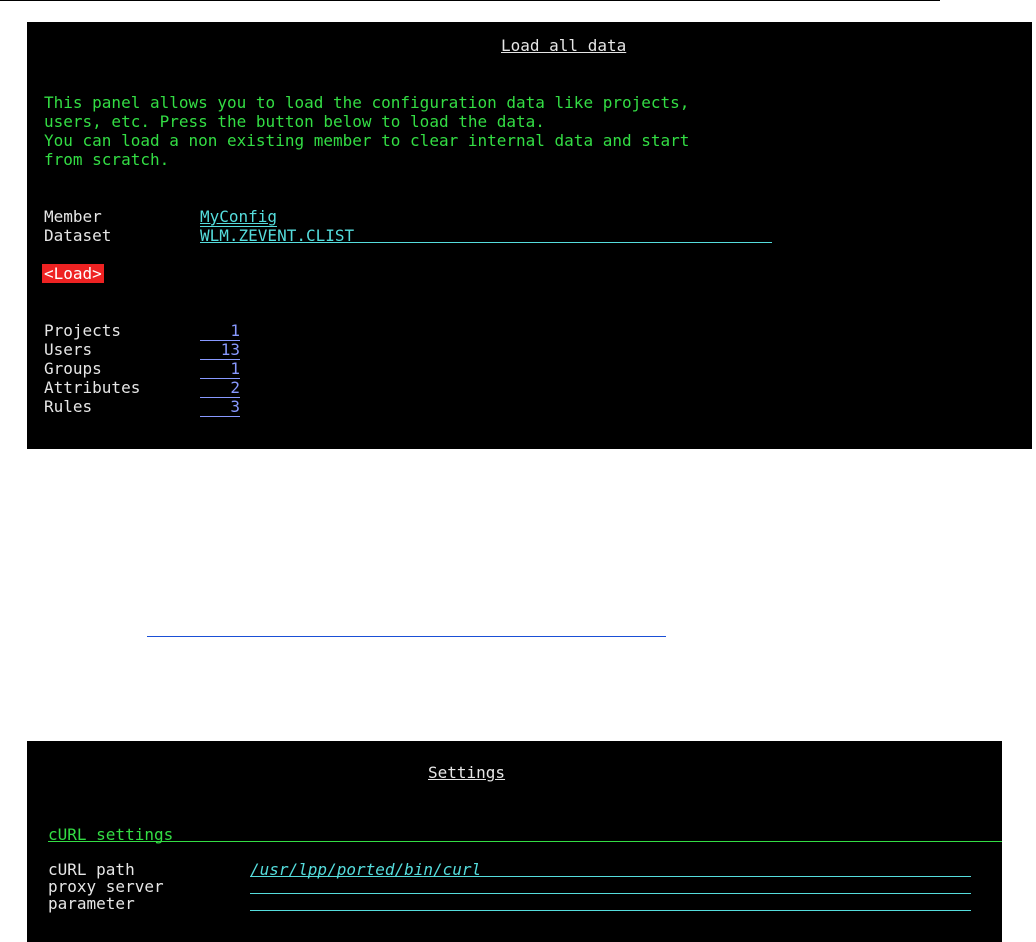  Describe the element at coordinates (91, 903) in the screenshot. I see `parameter-label: parameter` at that location.